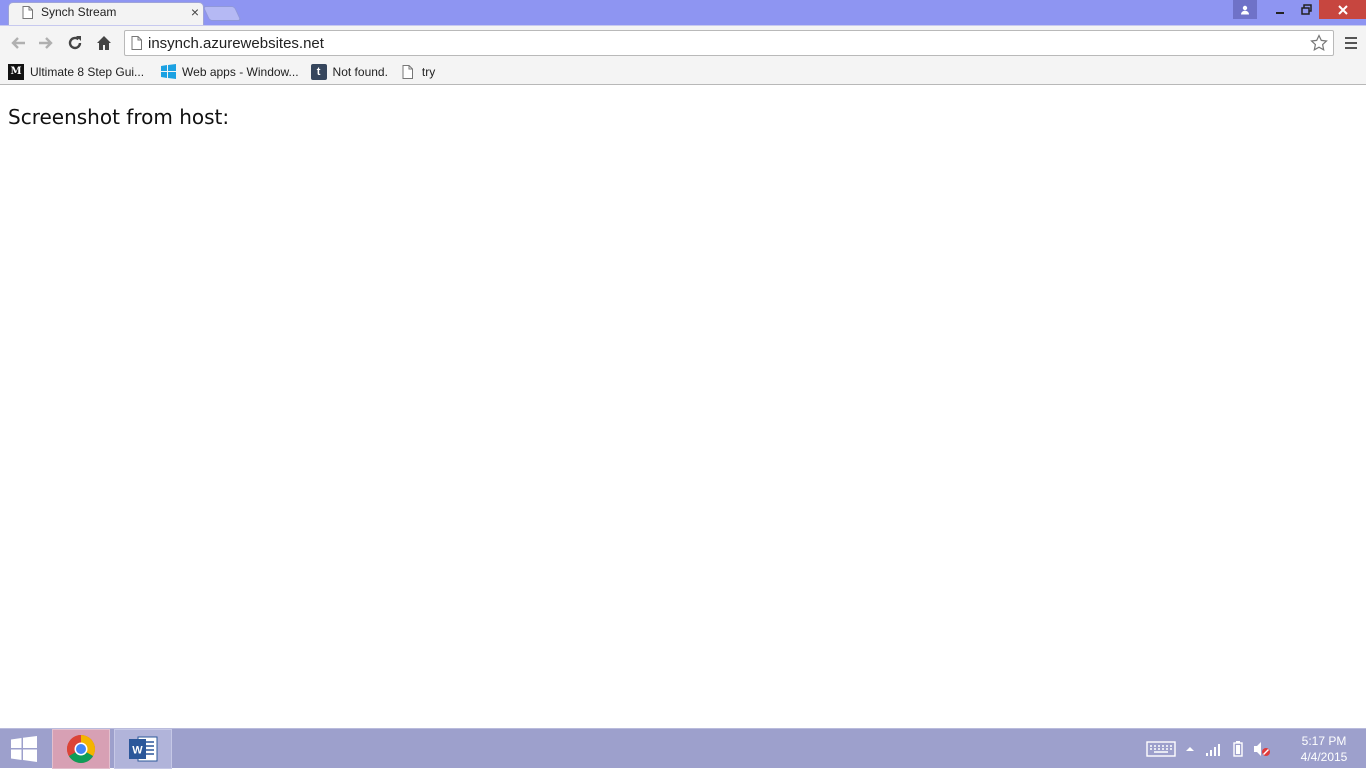  I want to click on medium-m-icon: M, so click(16, 71).